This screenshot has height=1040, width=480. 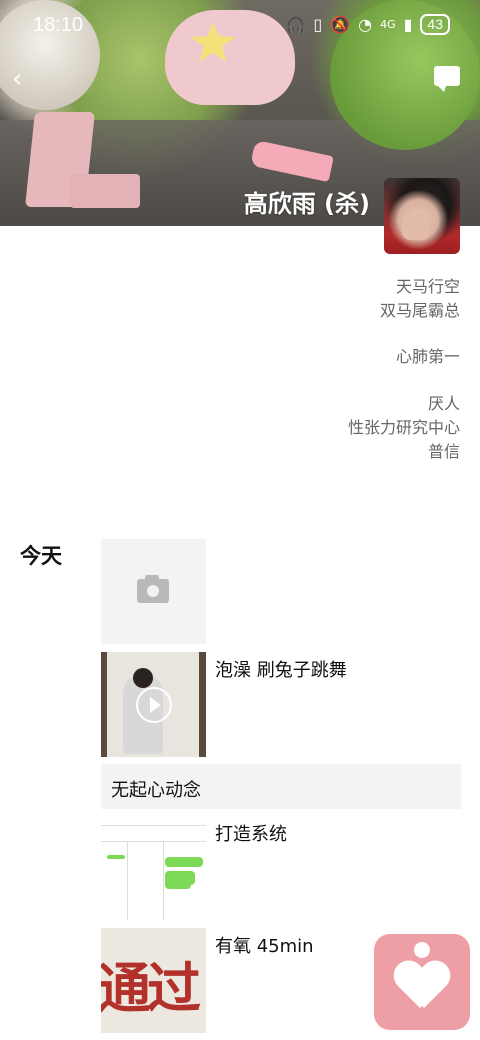 What do you see at coordinates (422, 216) in the screenshot?
I see `avatar` at bounding box center [422, 216].